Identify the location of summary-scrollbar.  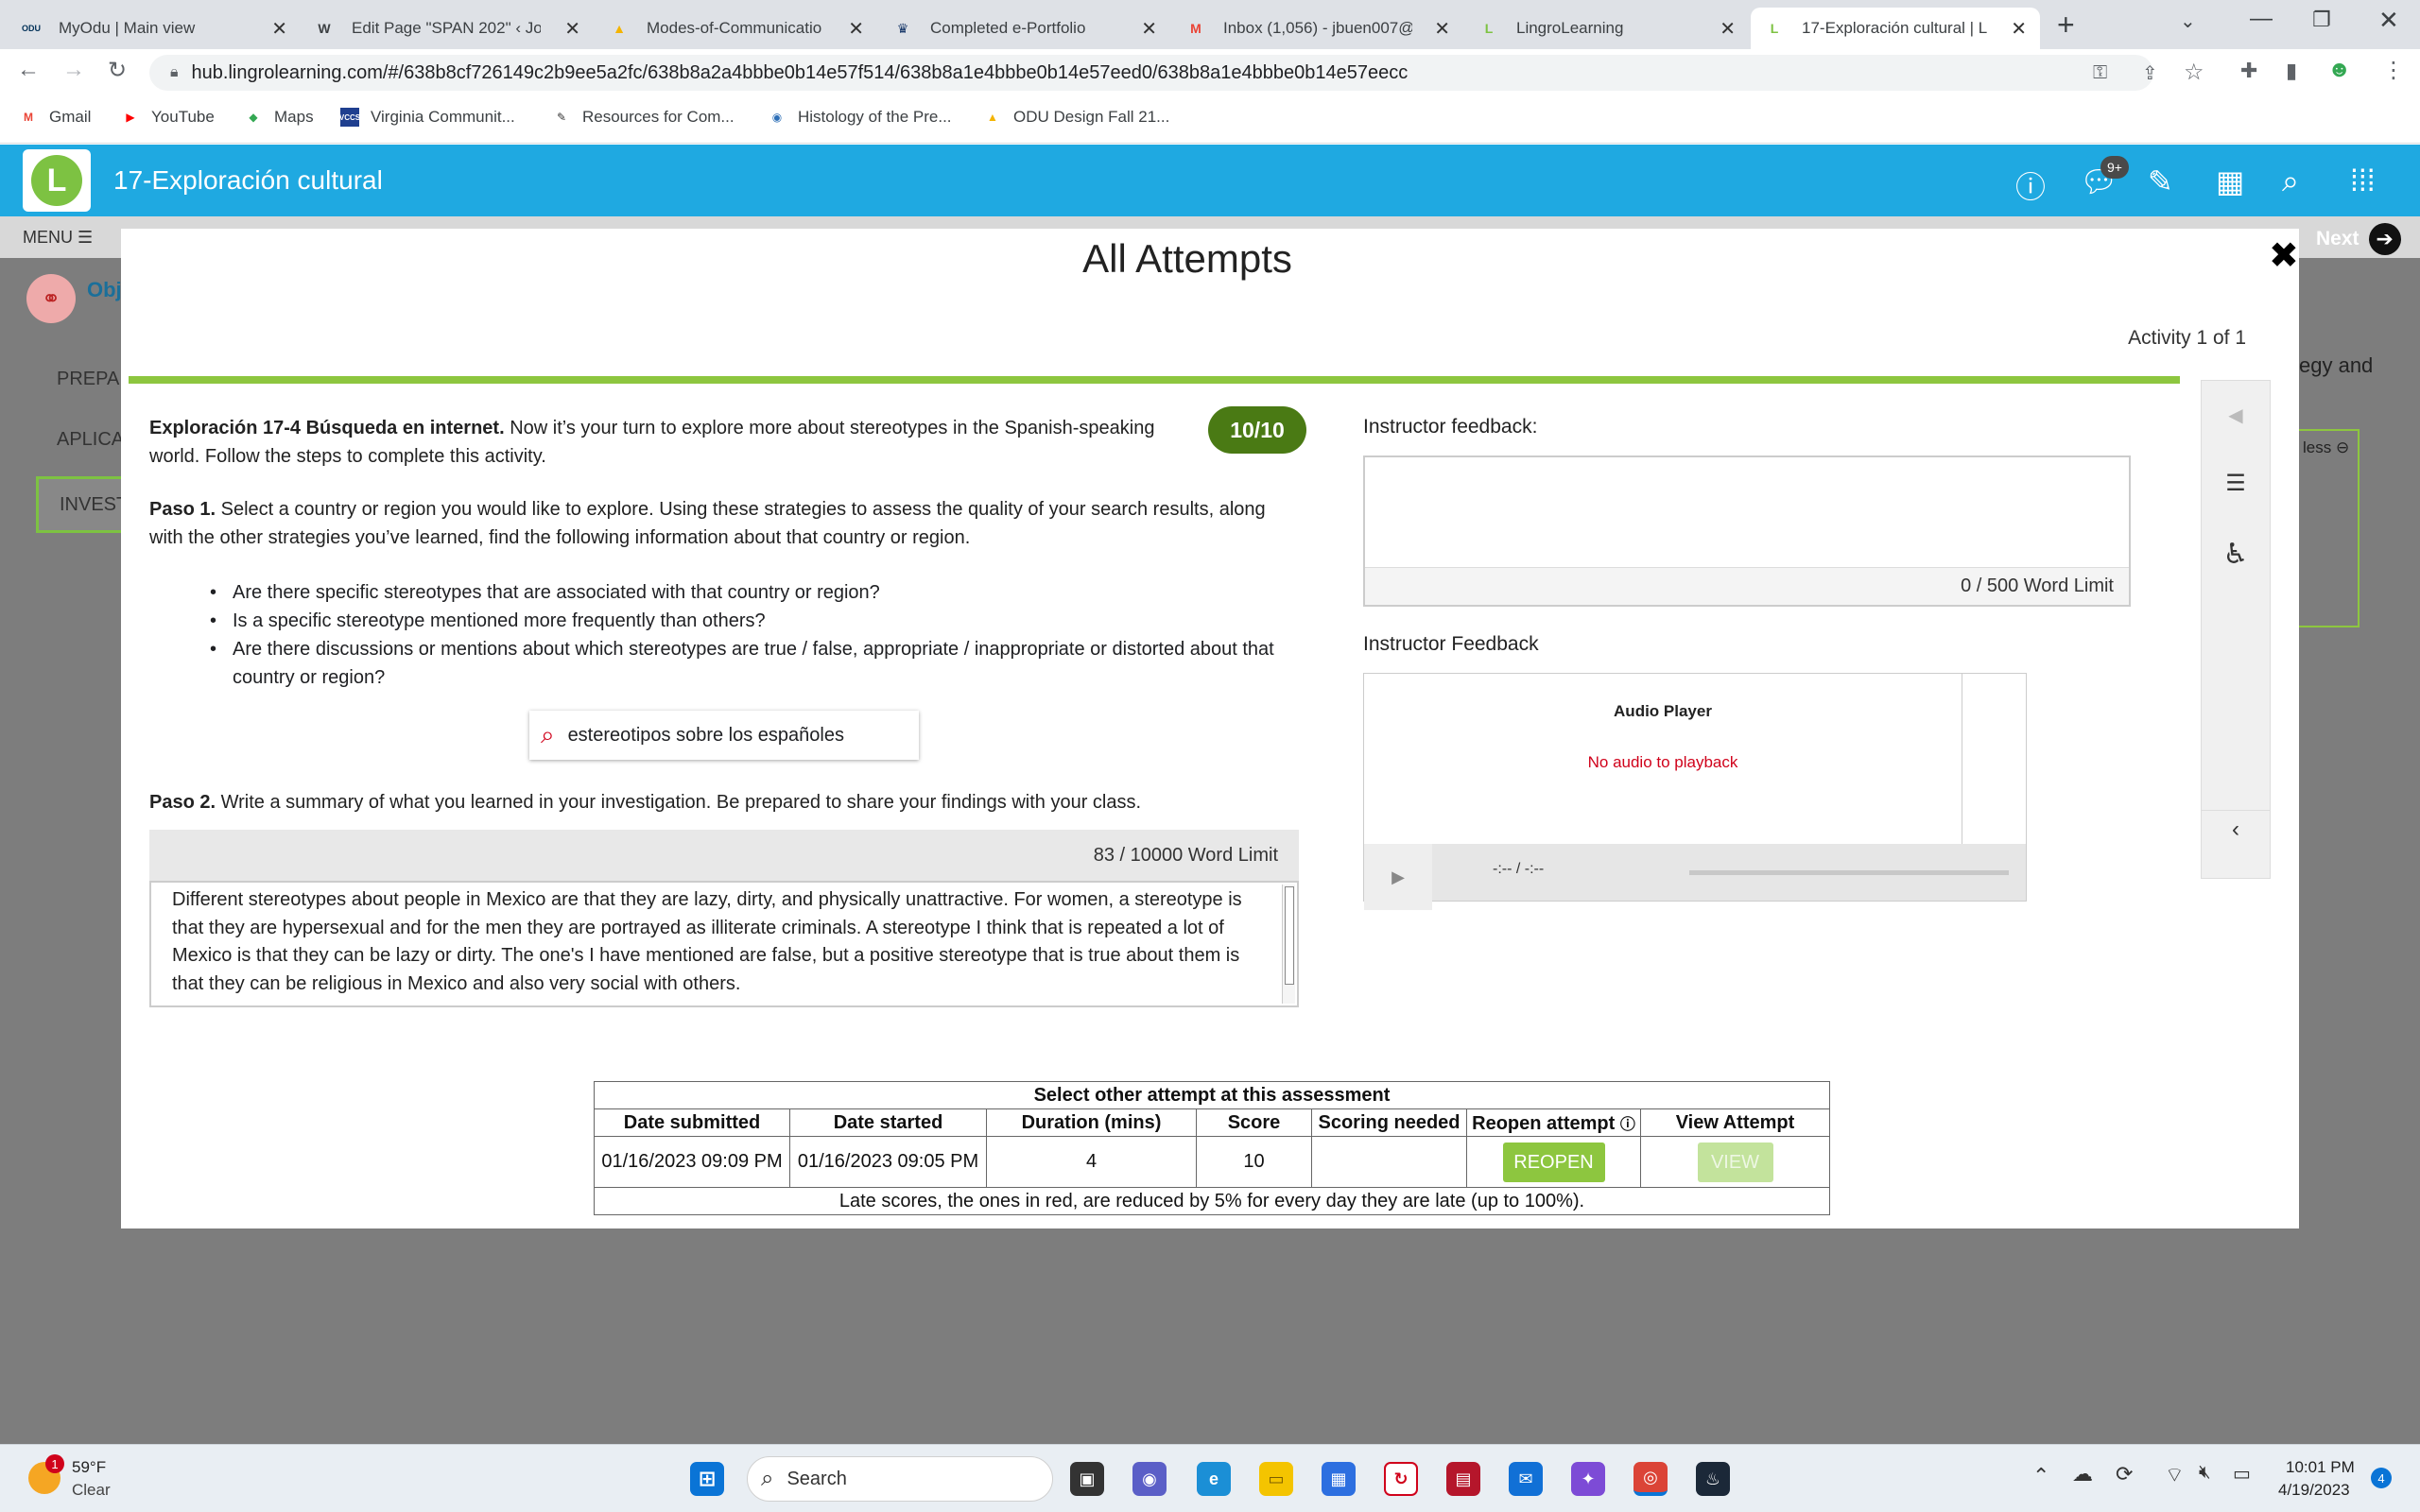
(1288, 944).